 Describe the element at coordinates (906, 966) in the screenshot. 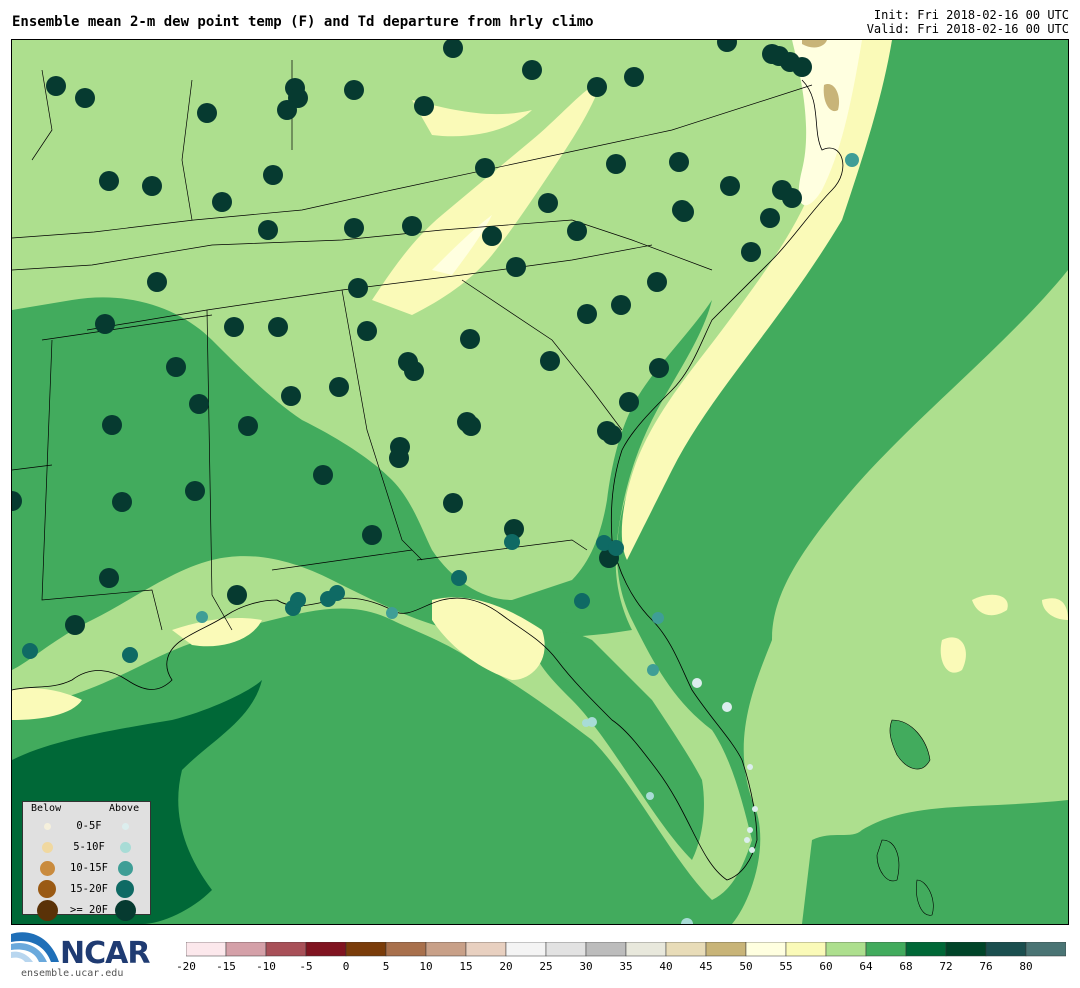

I see `colorbar-tick-label: 68` at that location.